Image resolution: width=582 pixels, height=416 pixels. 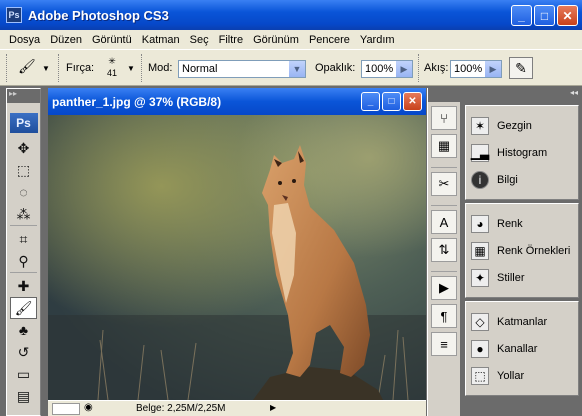 What do you see at coordinates (23, 374) in the screenshot?
I see `eraser-tool-icon: ▭` at bounding box center [23, 374].